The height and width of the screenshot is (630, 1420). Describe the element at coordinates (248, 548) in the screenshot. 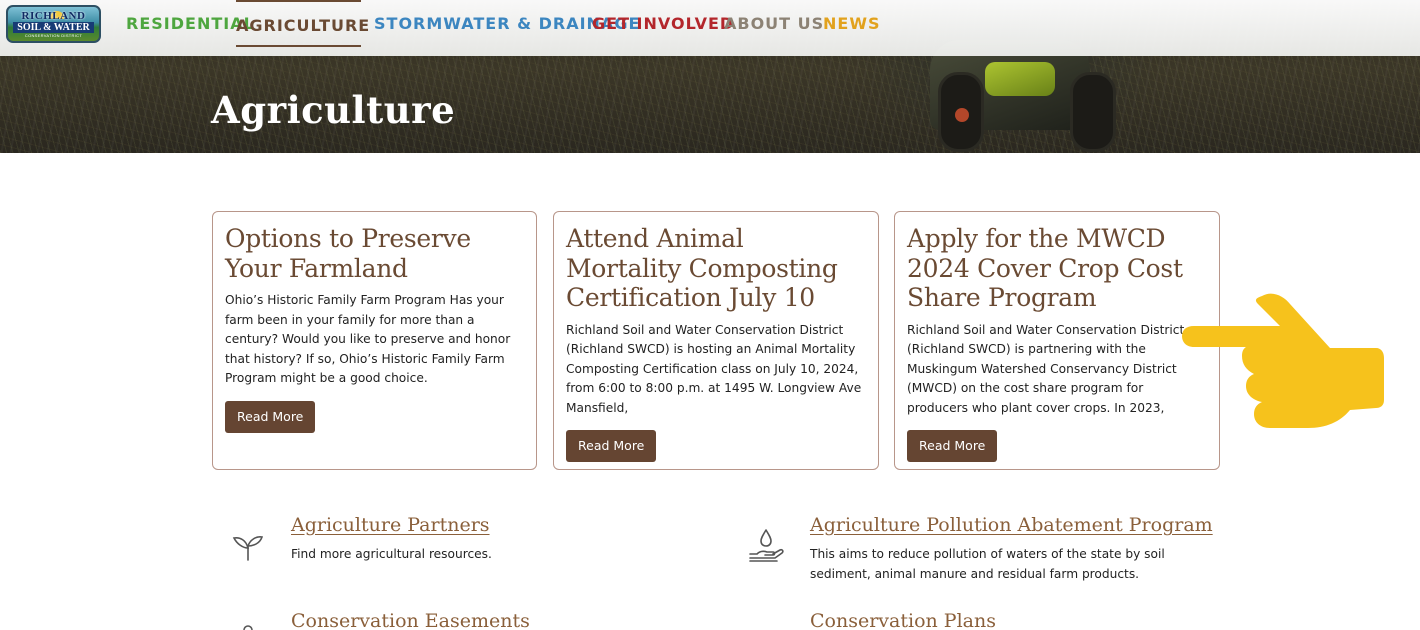

I see `sprout-icon` at that location.